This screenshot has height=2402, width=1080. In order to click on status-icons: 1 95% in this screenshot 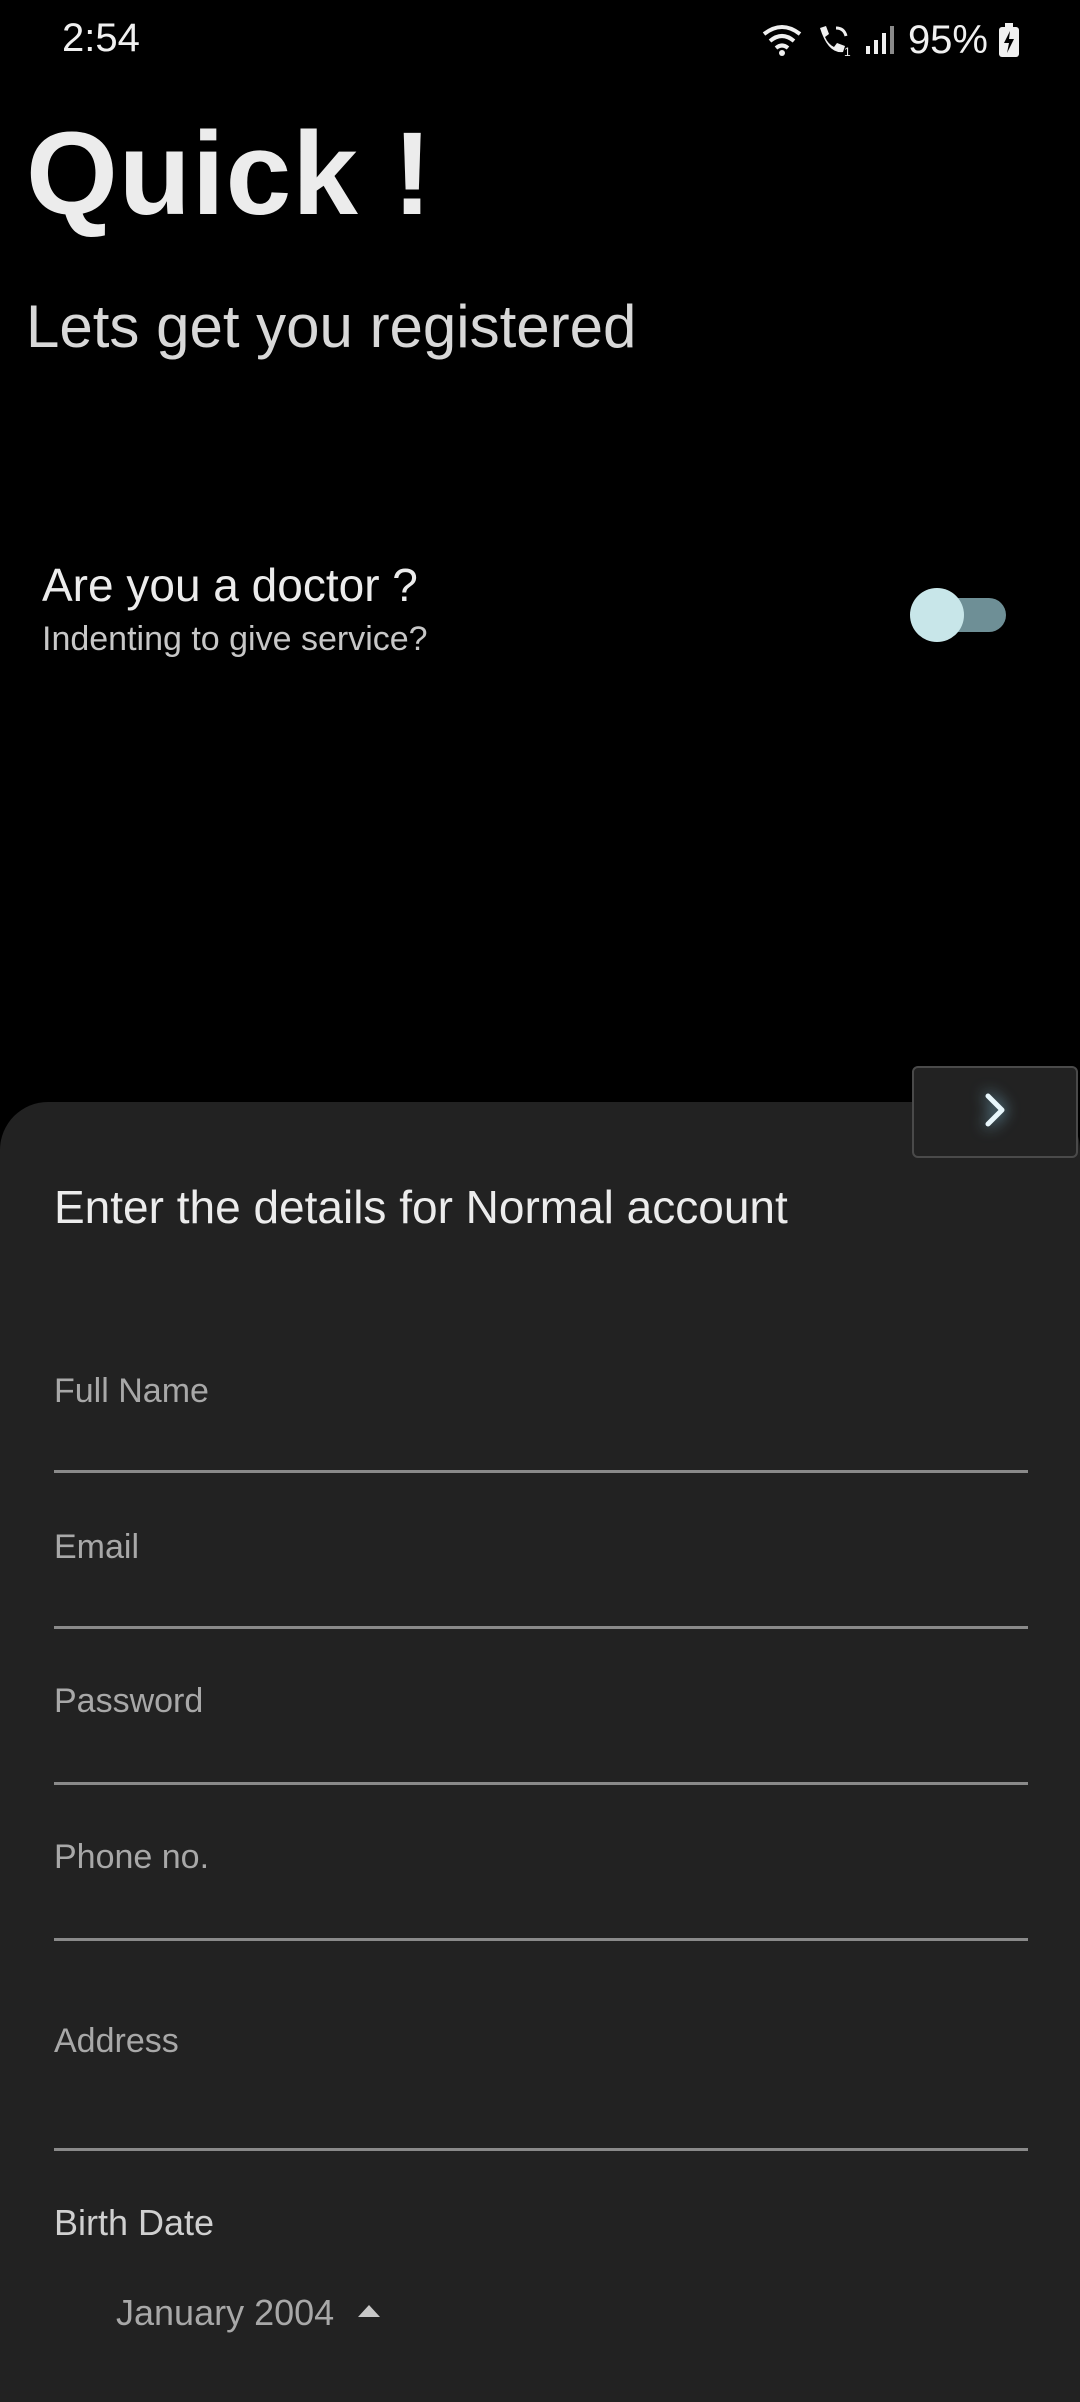, I will do `click(890, 40)`.